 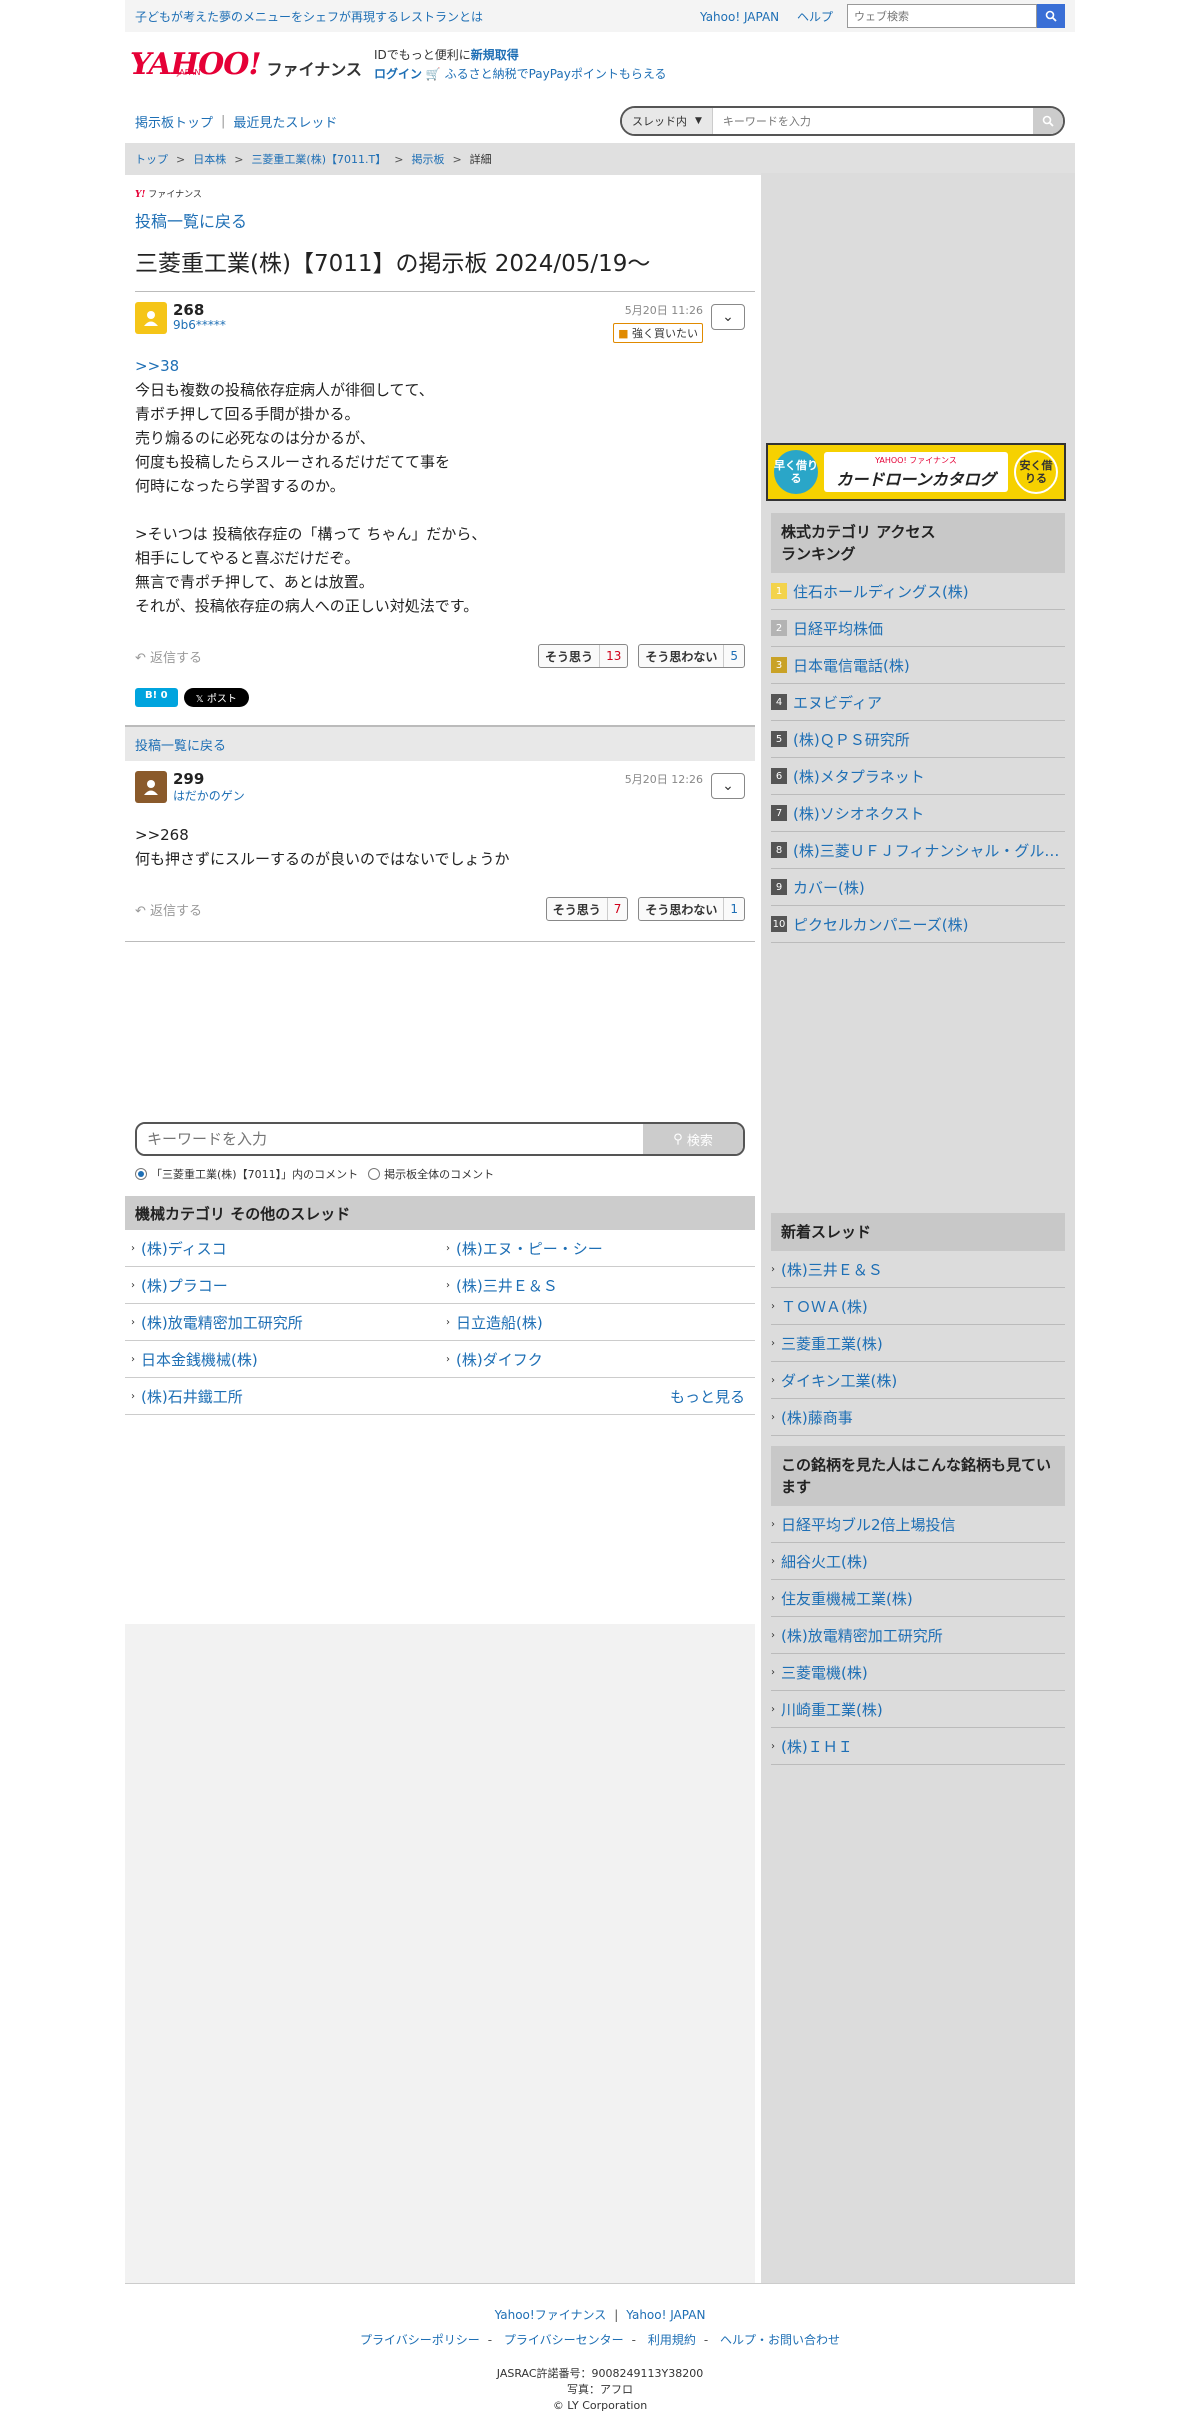 What do you see at coordinates (199, 310) in the screenshot?
I see `post-number: 268` at bounding box center [199, 310].